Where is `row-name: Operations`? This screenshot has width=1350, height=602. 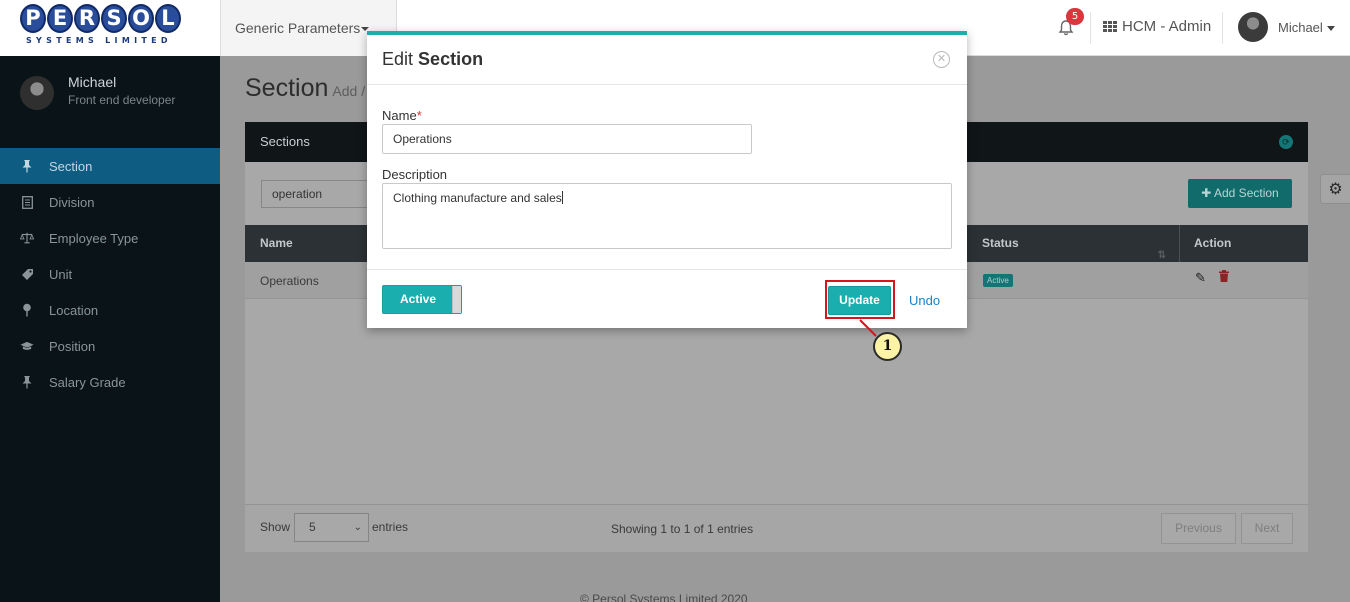
row-name: Operations is located at coordinates (289, 281).